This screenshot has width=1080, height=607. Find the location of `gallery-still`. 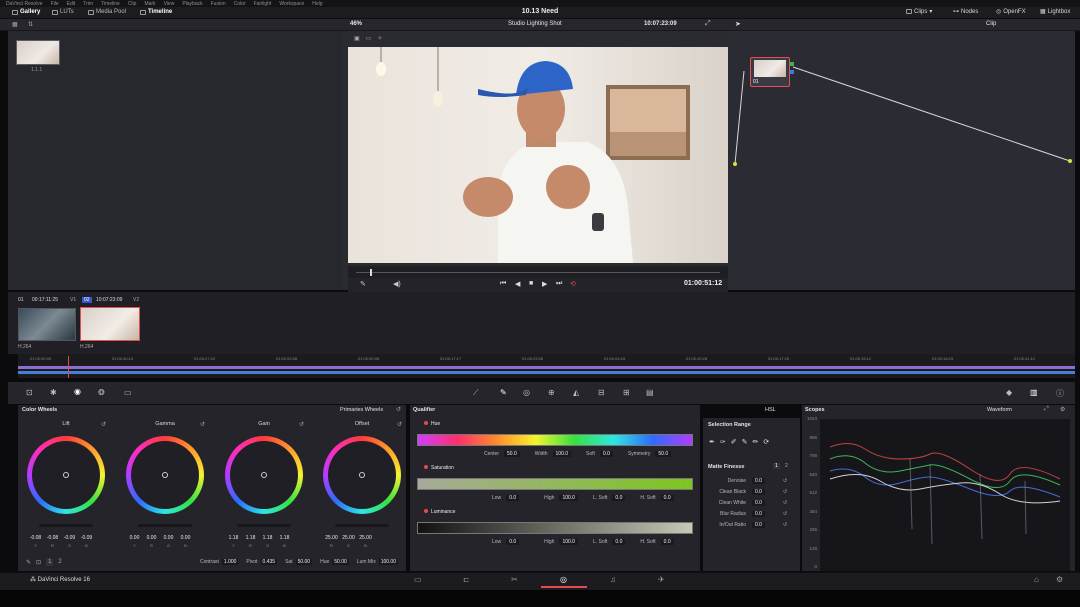

gallery-still is located at coordinates (38, 52).